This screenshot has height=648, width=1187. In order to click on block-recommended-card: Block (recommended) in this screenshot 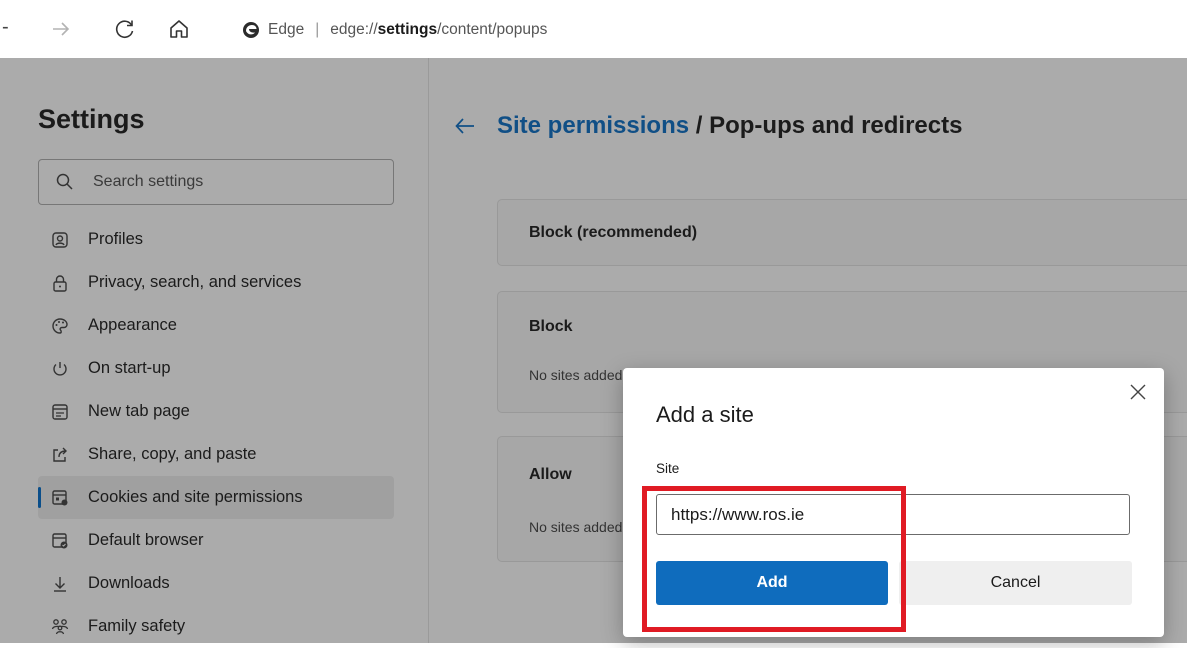, I will do `click(842, 232)`.